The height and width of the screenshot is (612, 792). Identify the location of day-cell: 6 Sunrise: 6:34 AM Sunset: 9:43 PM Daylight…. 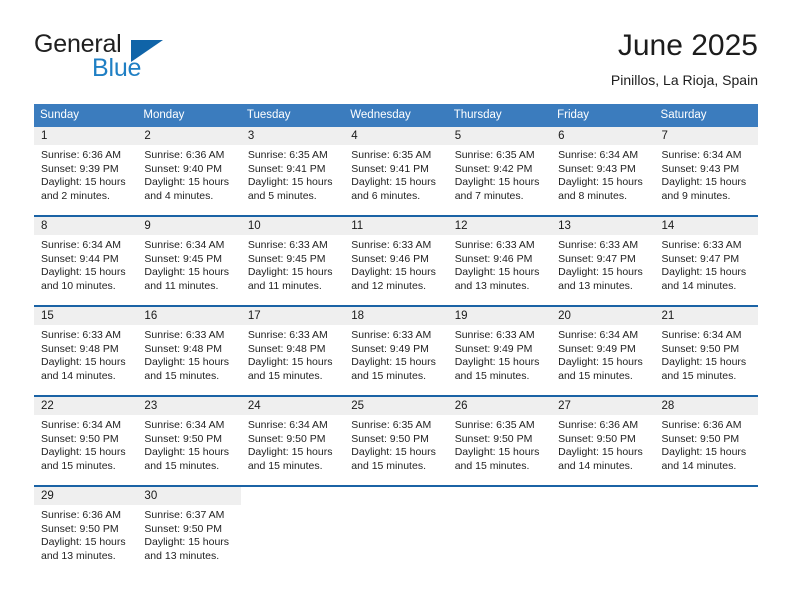
(603, 171).